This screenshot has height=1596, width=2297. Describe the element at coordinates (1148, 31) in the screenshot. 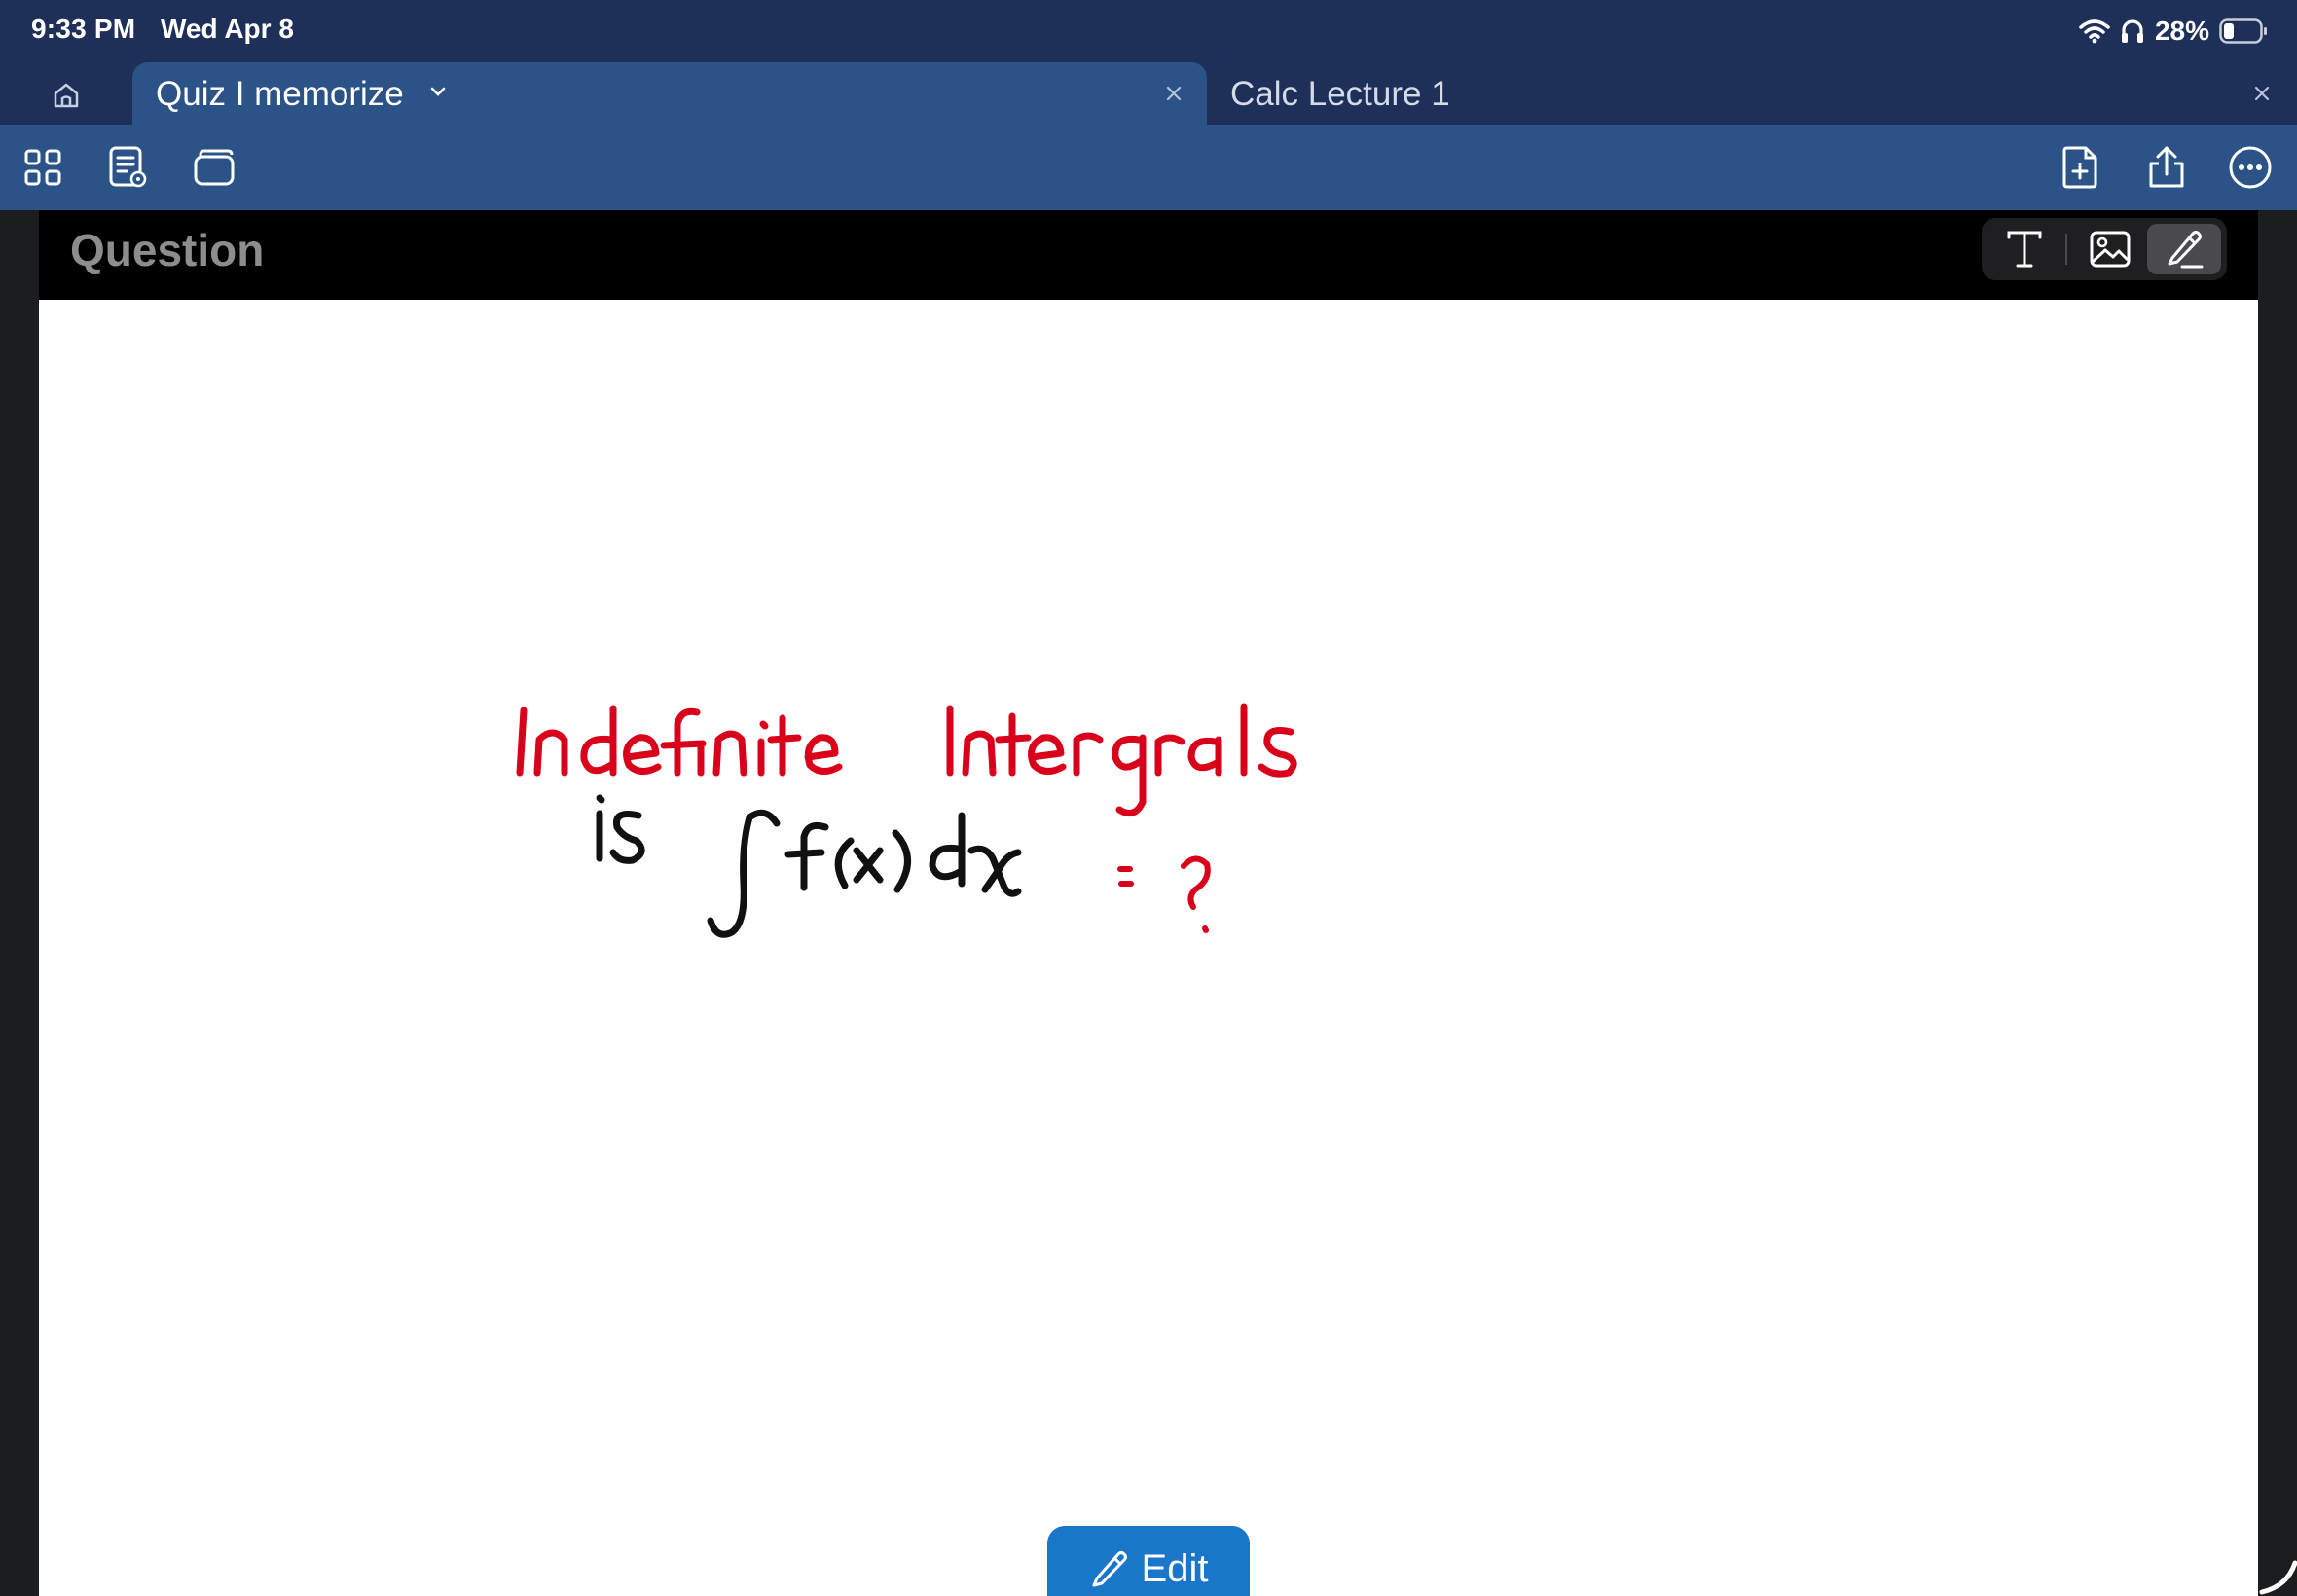

I see `status-bar: 9:33 PM Wed Apr 8 28%` at that location.